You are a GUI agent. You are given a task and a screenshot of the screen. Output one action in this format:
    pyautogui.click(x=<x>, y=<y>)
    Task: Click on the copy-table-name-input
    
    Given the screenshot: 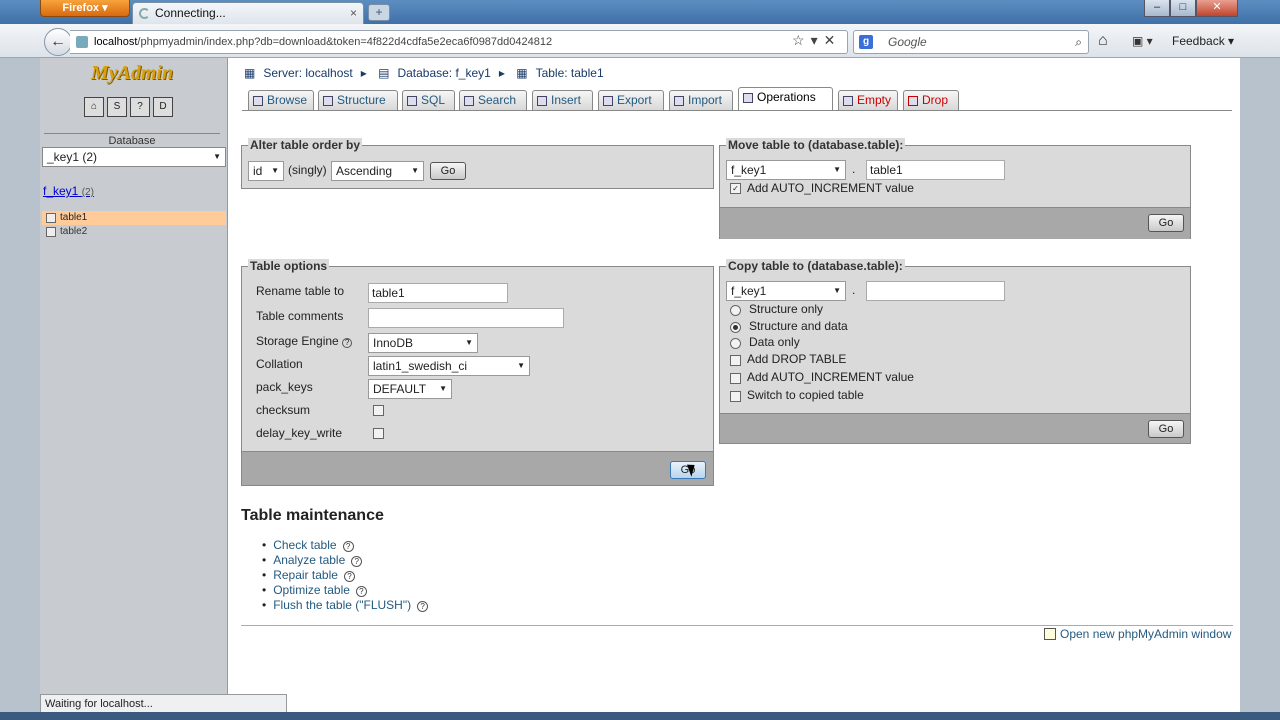 What is the action you would take?
    pyautogui.click(x=935, y=291)
    